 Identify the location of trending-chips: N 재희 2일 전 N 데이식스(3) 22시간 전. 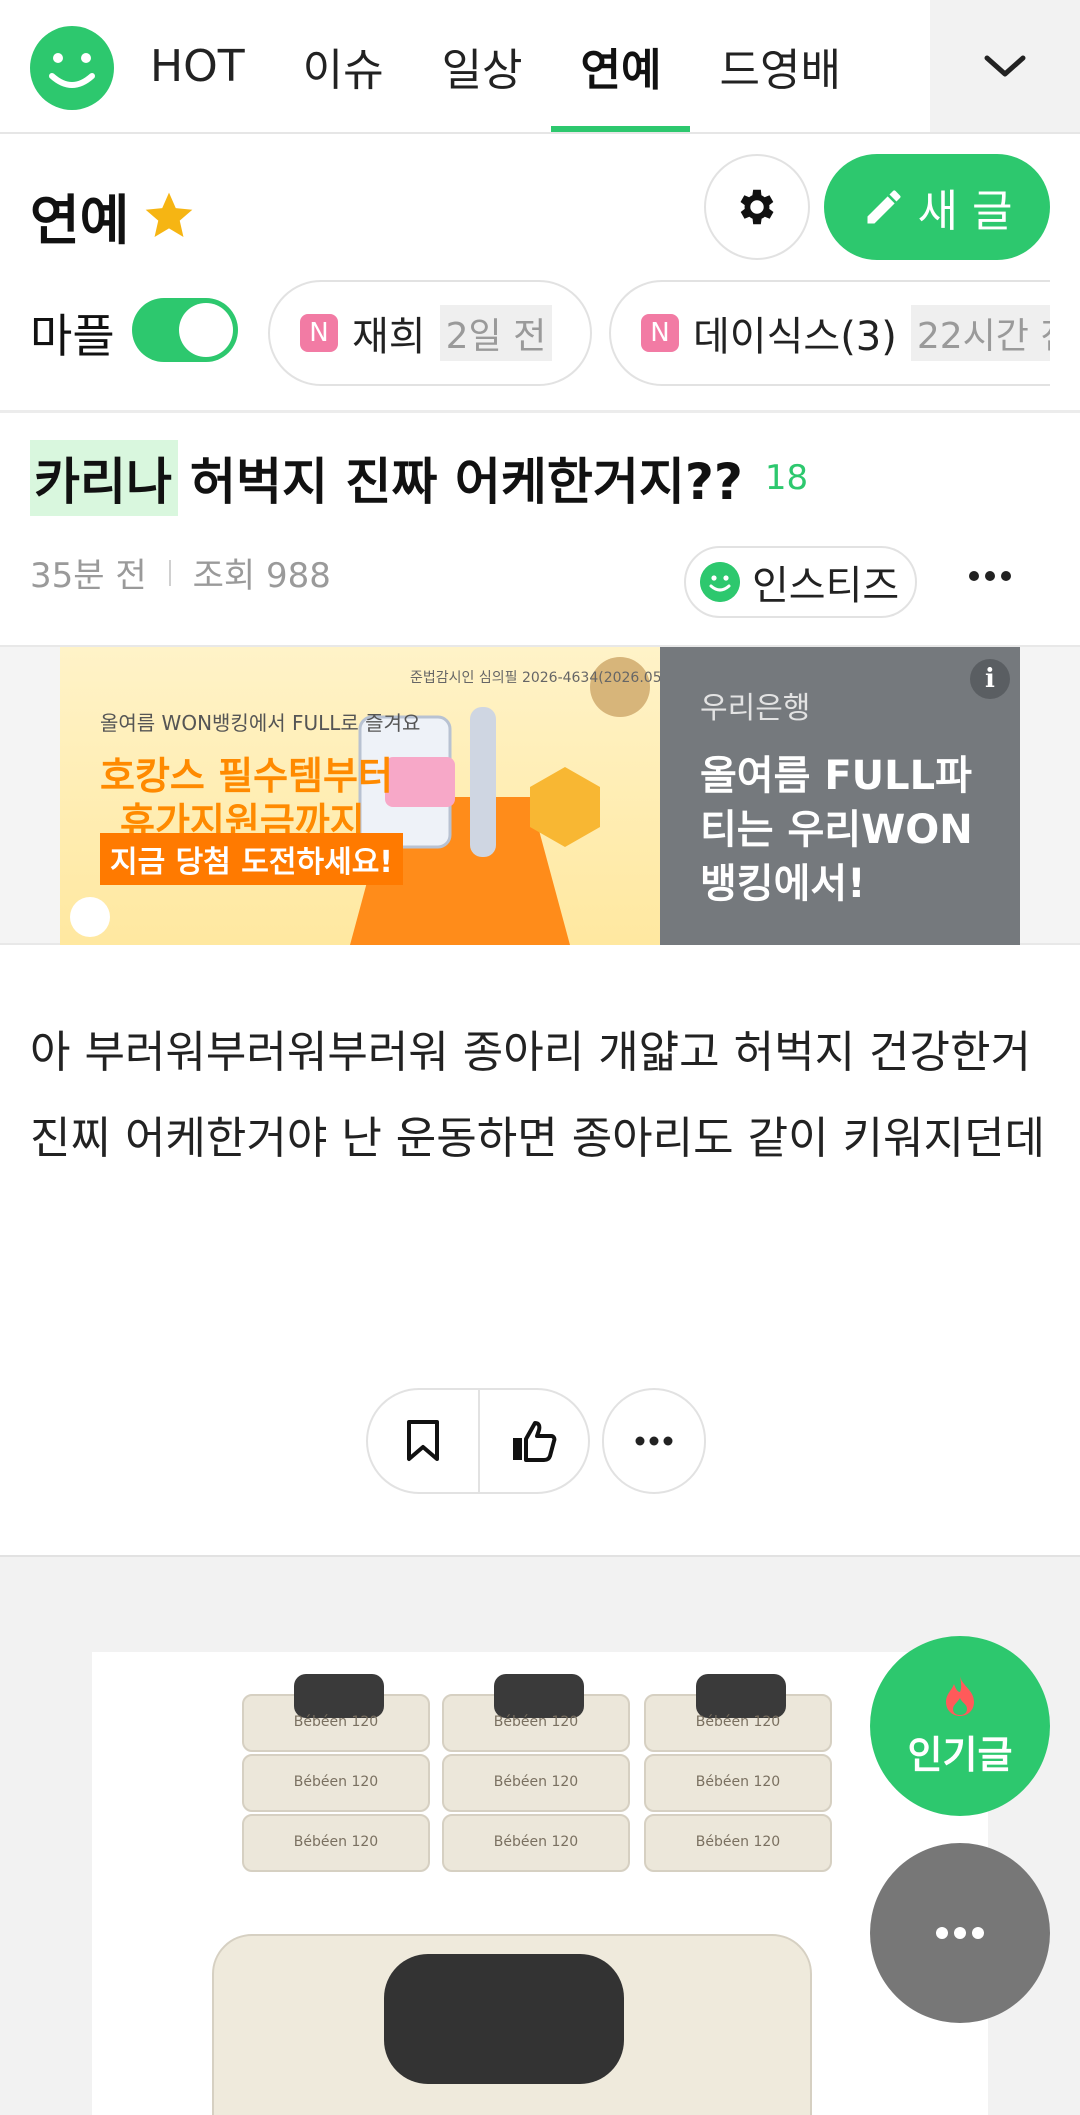
(659, 333).